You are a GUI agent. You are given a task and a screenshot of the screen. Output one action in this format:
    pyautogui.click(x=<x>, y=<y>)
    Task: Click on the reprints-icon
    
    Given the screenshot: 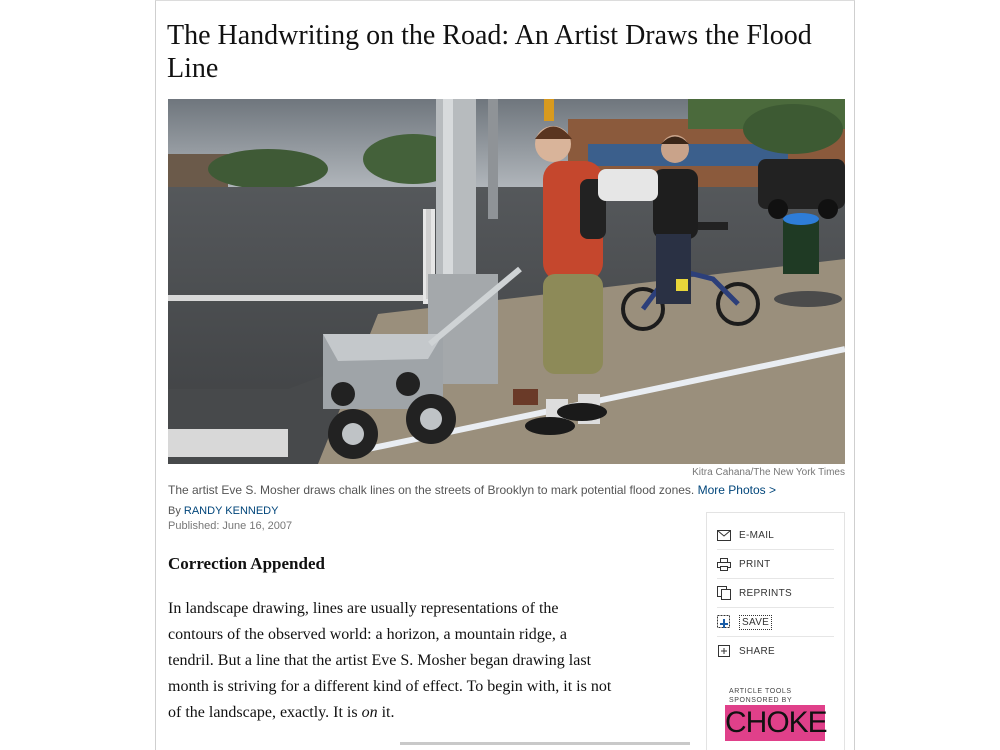 What is the action you would take?
    pyautogui.click(x=724, y=593)
    